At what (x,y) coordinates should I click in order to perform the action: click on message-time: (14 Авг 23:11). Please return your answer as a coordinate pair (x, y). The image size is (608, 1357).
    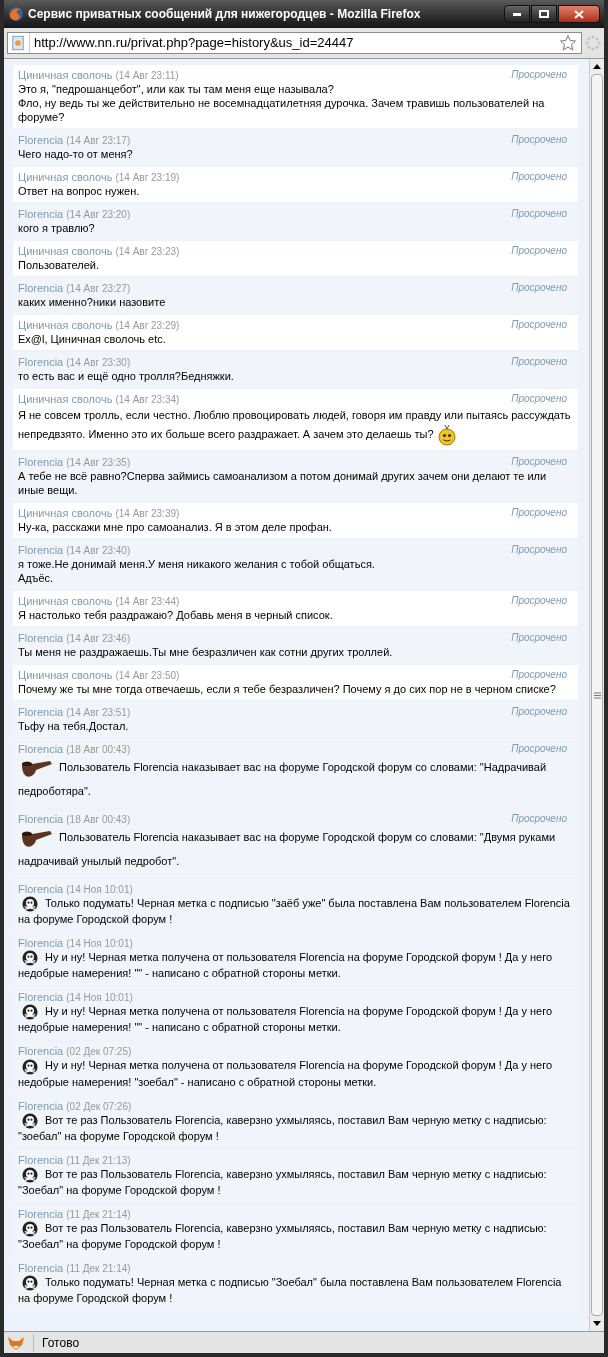
    Looking at the image, I should click on (147, 76).